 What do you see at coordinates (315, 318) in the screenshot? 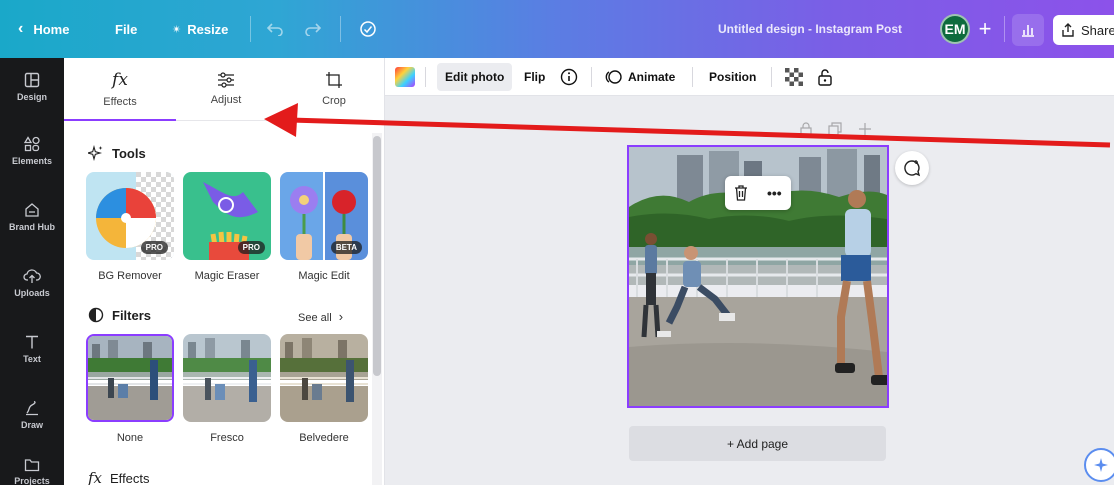
I see `see-all-label: See all` at bounding box center [315, 318].